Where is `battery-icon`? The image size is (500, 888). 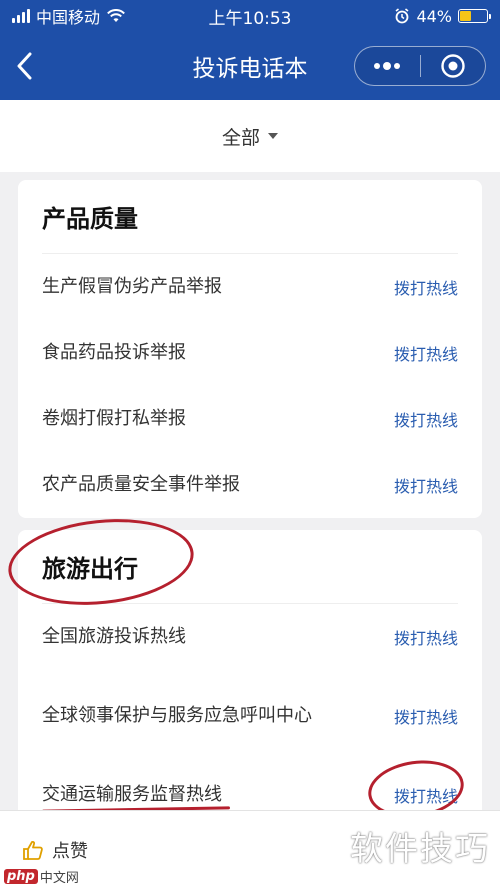
battery-icon is located at coordinates (474, 16).